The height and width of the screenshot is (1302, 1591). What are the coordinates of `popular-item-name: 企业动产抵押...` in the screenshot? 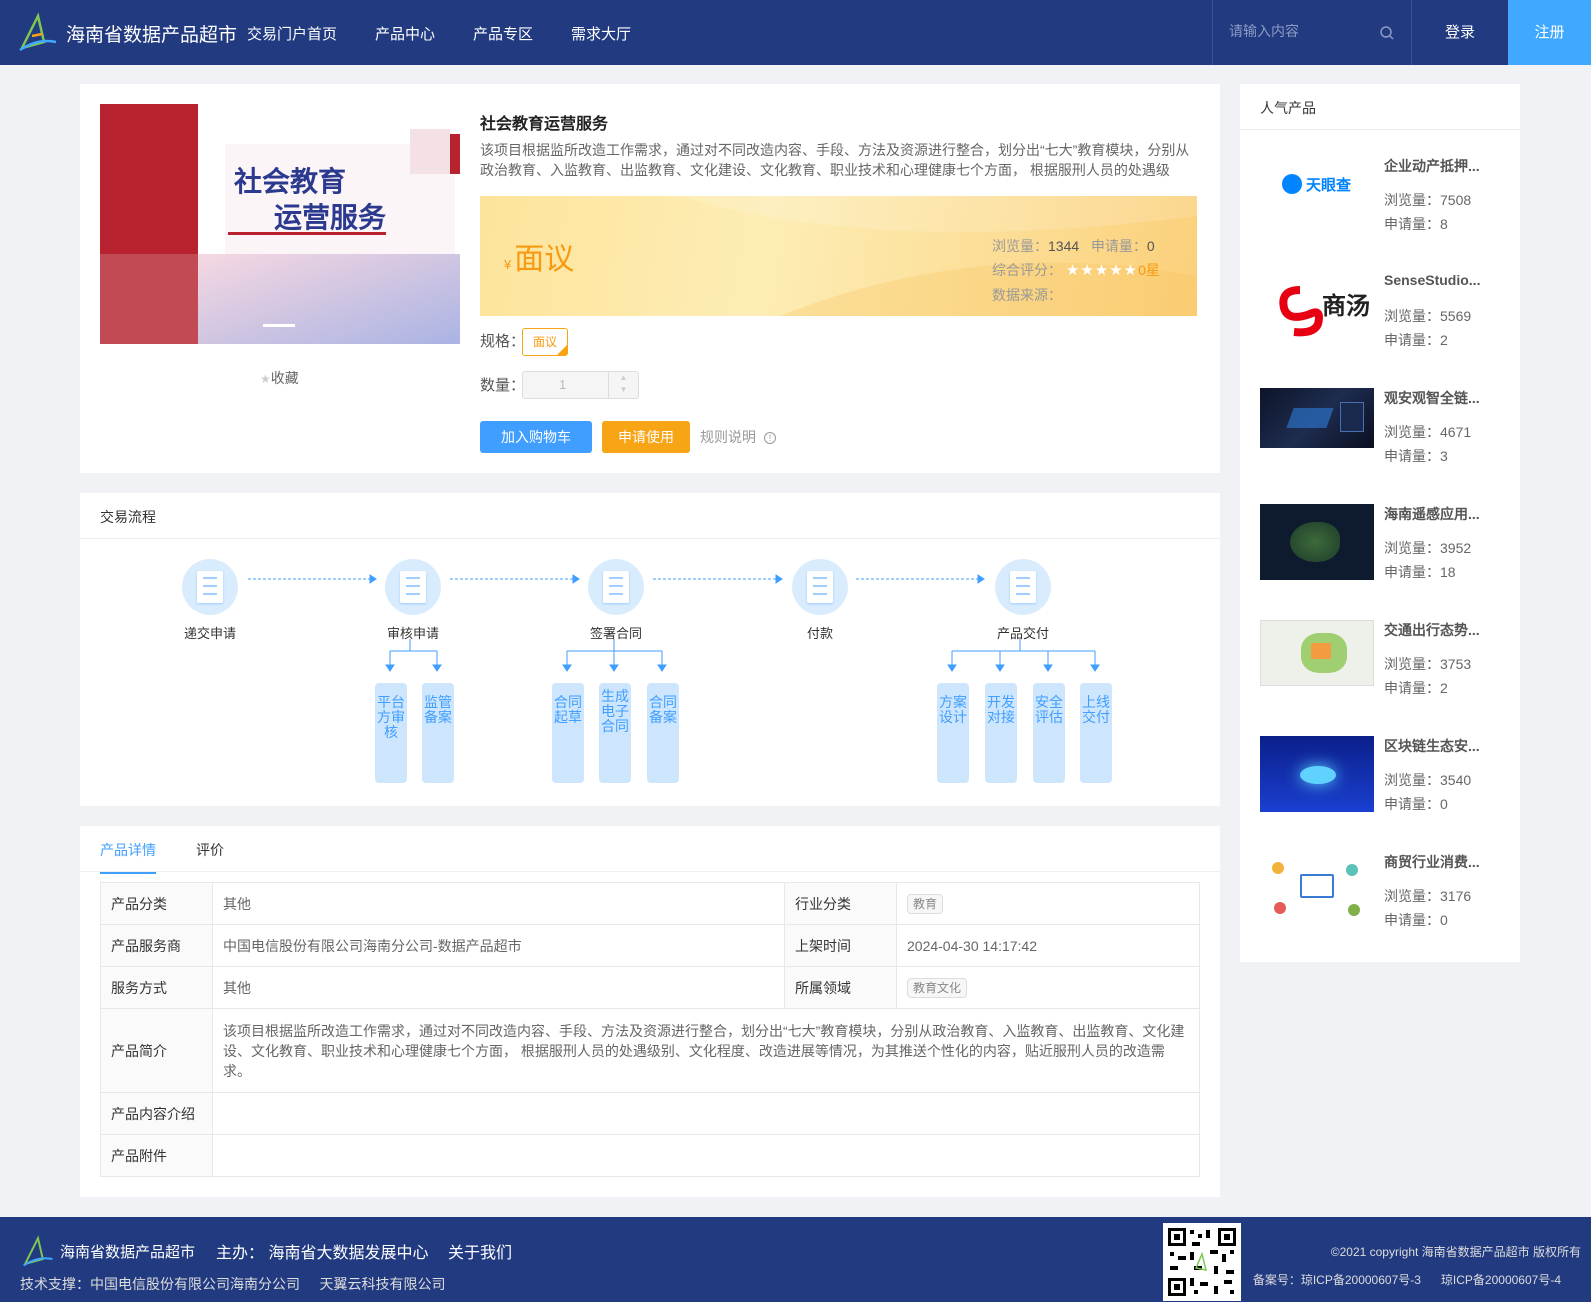 It's located at (1432, 166).